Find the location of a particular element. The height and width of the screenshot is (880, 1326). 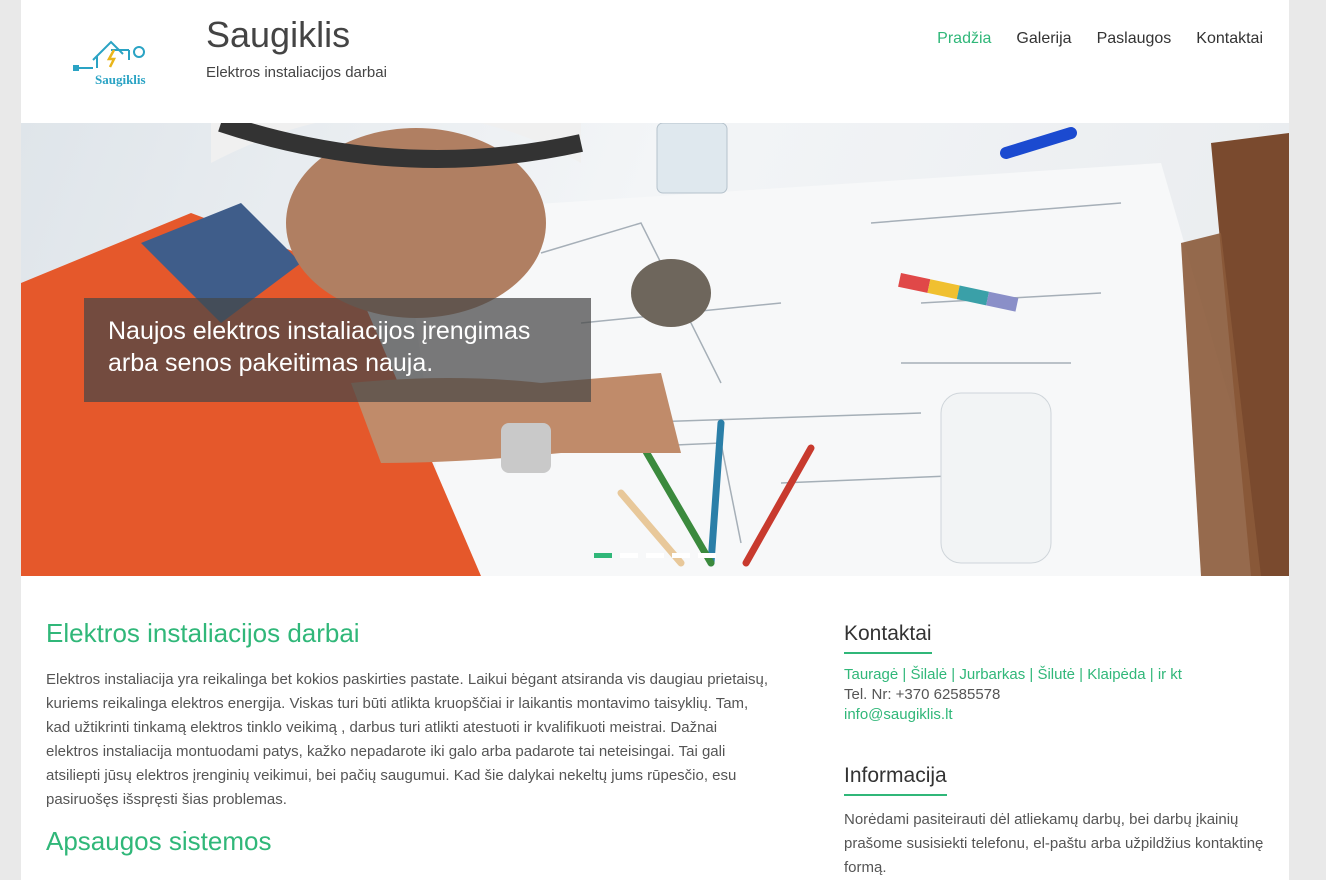

nav-item-galerija: Galerija is located at coordinates (1043, 39).